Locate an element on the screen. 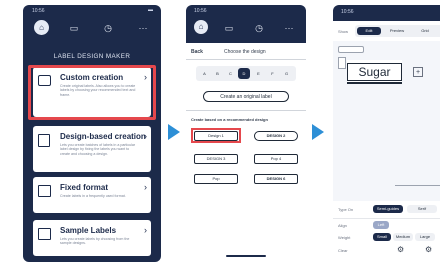 Image resolution: width=440 pixels, height=265 pixels. weight-option: Medium is located at coordinates (403, 237).